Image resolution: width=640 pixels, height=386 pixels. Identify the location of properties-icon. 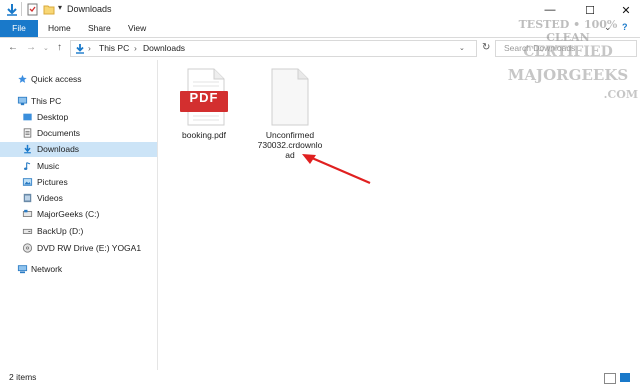
(32, 9).